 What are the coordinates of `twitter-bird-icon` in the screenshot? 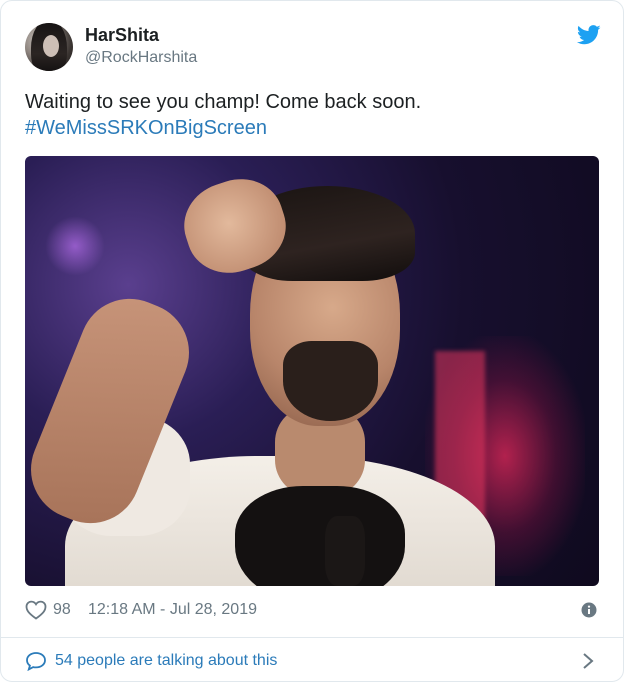 It's located at (589, 35).